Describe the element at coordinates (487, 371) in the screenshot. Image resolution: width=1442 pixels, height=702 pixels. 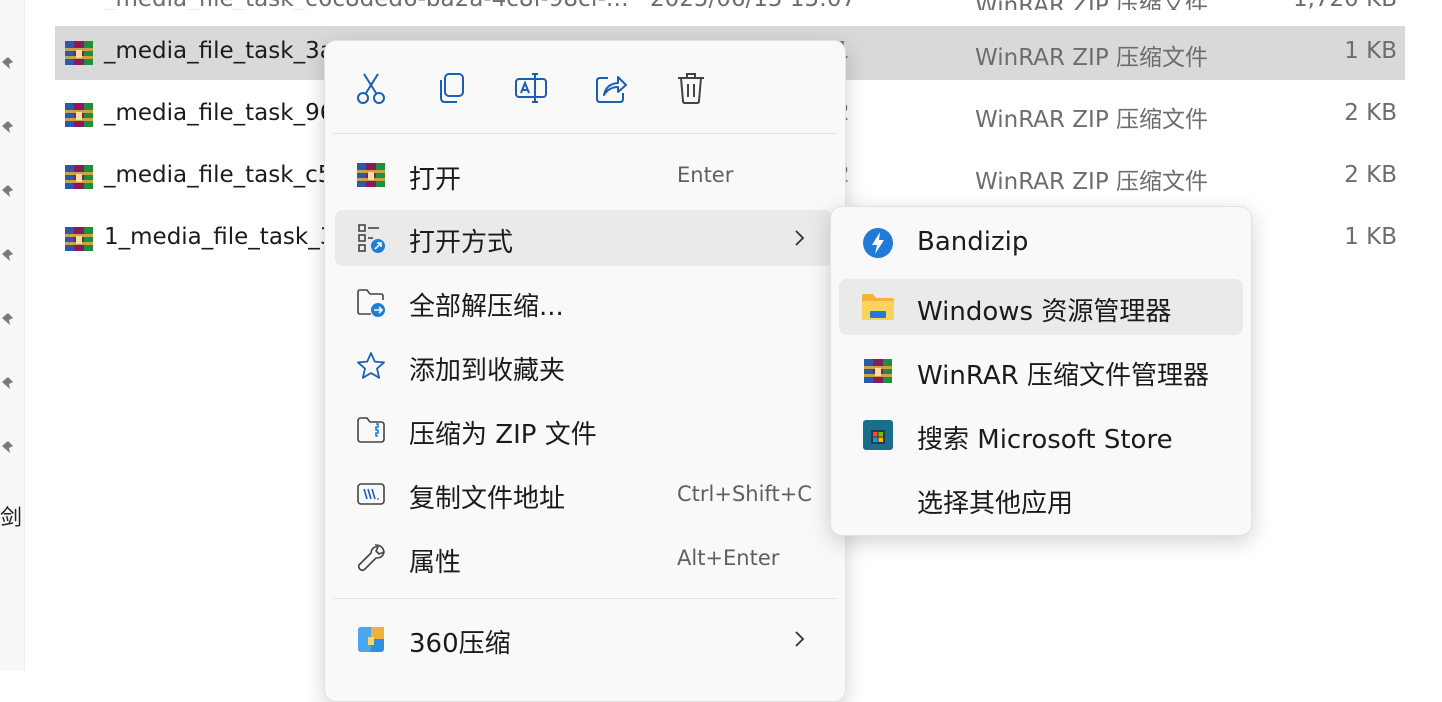
I see `menu-item-label: 添加到收藏夹` at that location.